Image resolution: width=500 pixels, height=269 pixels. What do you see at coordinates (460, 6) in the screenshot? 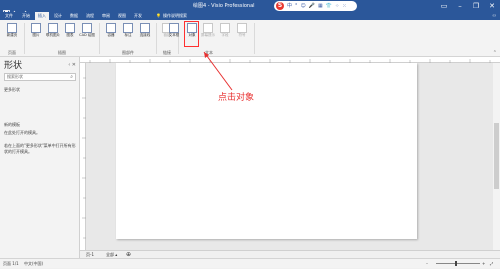
I see `minimize-icon: –` at bounding box center [460, 6].